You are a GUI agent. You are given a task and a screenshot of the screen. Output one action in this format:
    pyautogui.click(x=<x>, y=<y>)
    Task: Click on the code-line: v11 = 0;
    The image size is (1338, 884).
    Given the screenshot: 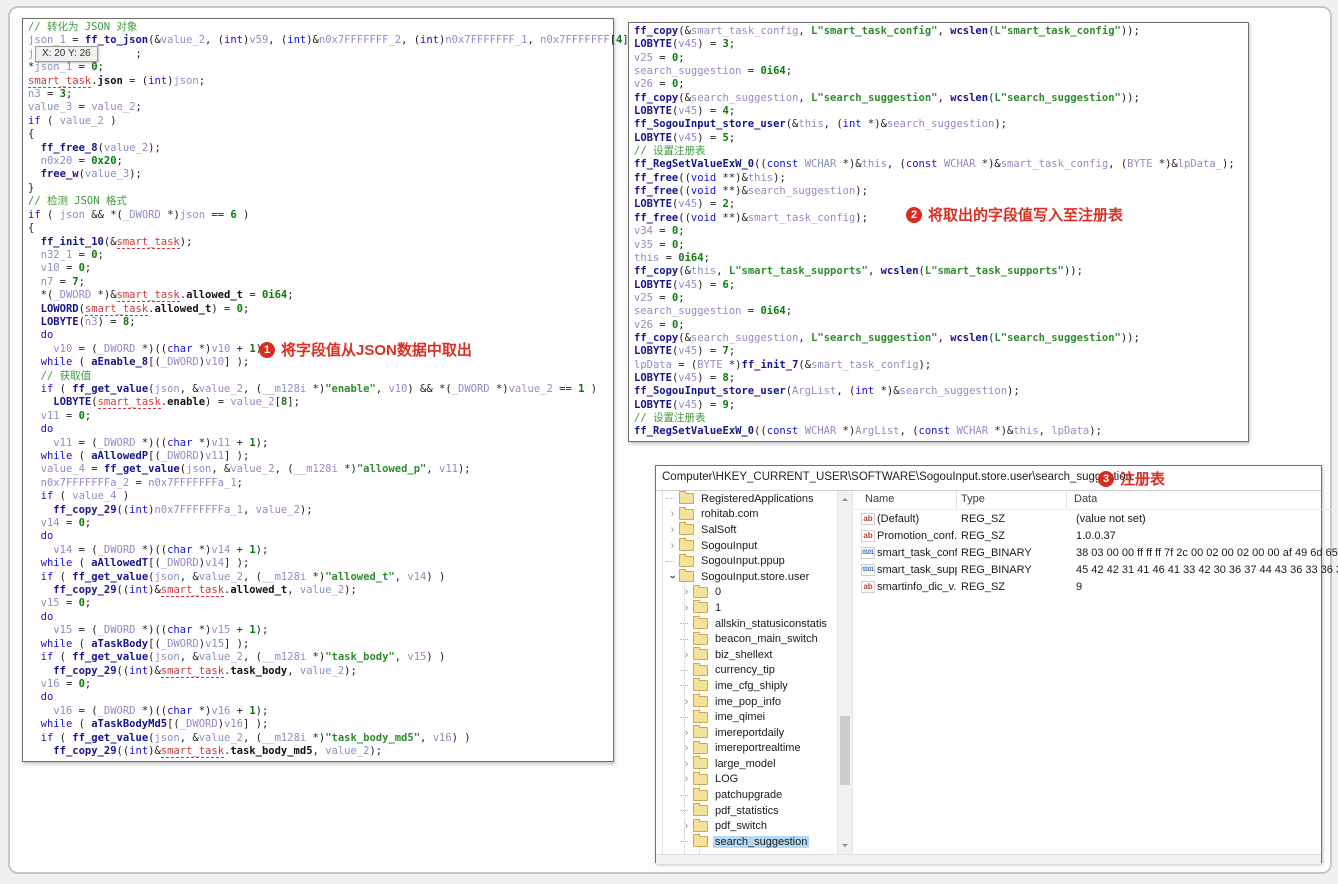 What is the action you would take?
    pyautogui.click(x=320, y=416)
    